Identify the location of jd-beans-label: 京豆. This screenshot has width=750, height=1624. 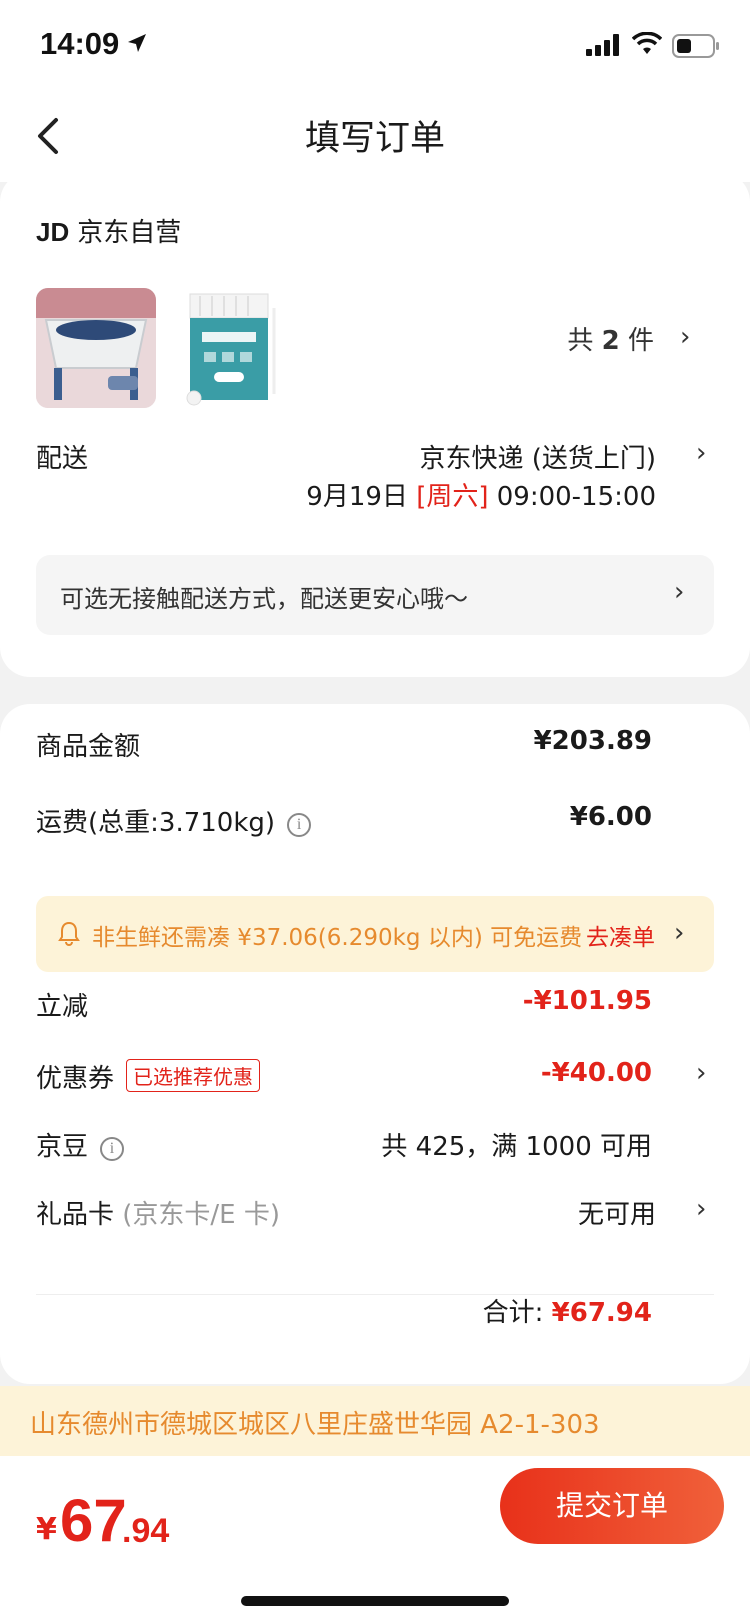
(62, 1147).